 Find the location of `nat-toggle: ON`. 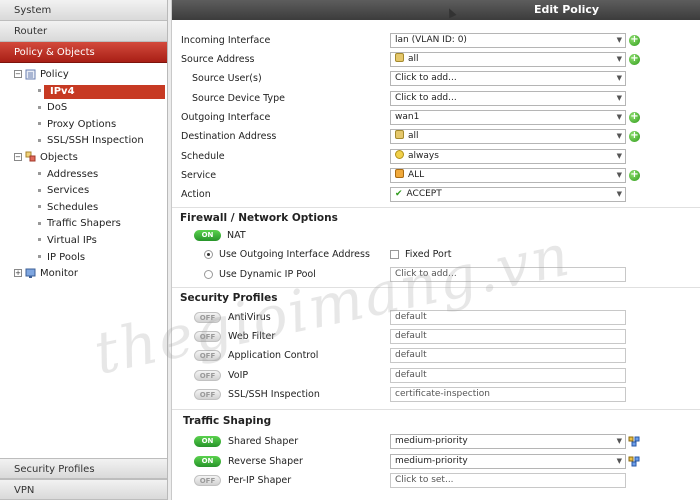

nat-toggle: ON is located at coordinates (207, 235).